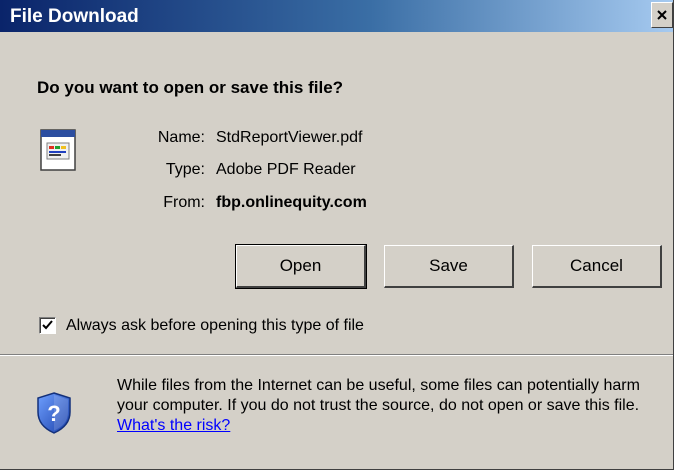 This screenshot has width=674, height=470. Describe the element at coordinates (184, 202) in the screenshot. I see `from-label: From:` at that location.